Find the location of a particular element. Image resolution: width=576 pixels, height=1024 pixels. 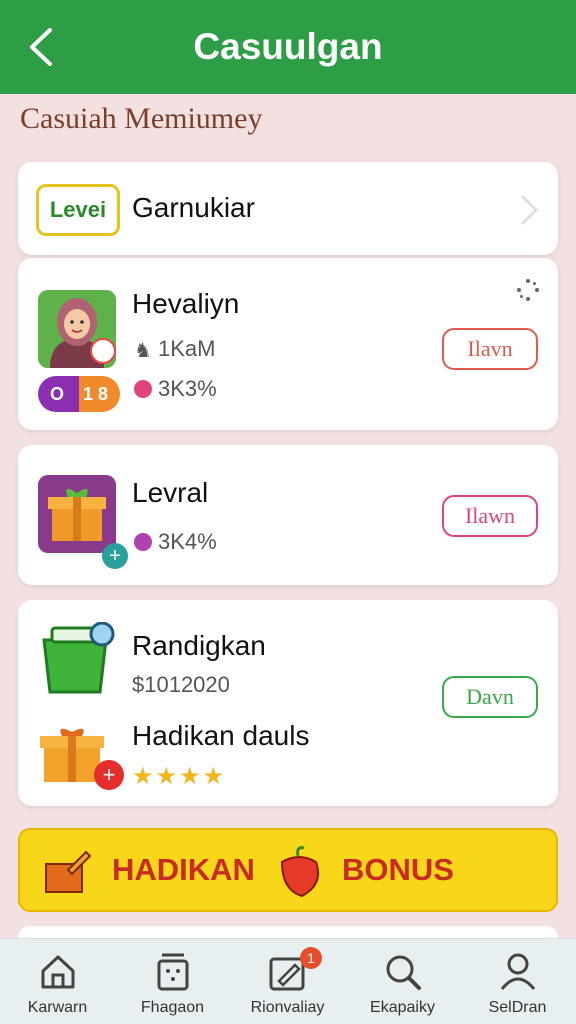

card-meta: 1KaM is located at coordinates (187, 348).